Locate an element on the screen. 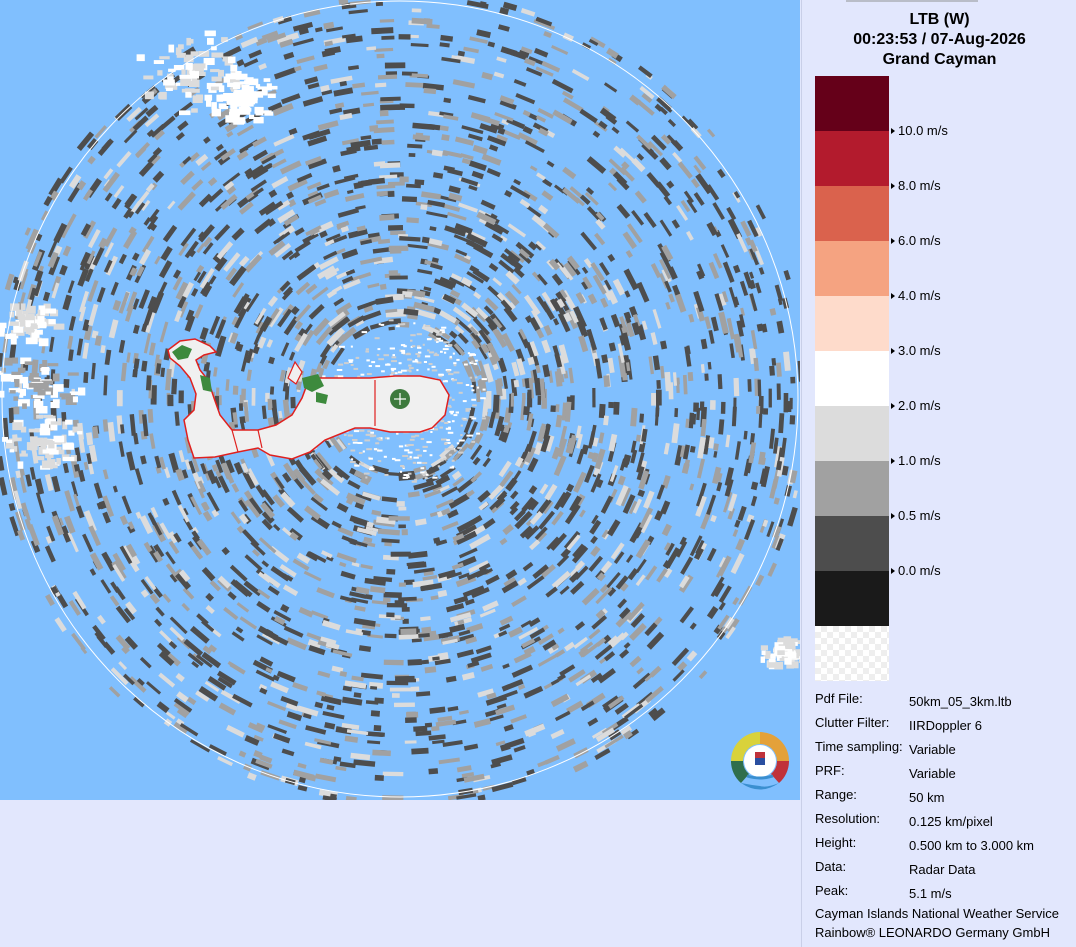 This screenshot has width=1076, height=947. info-value: 5.1 m/s is located at coordinates (930, 893).